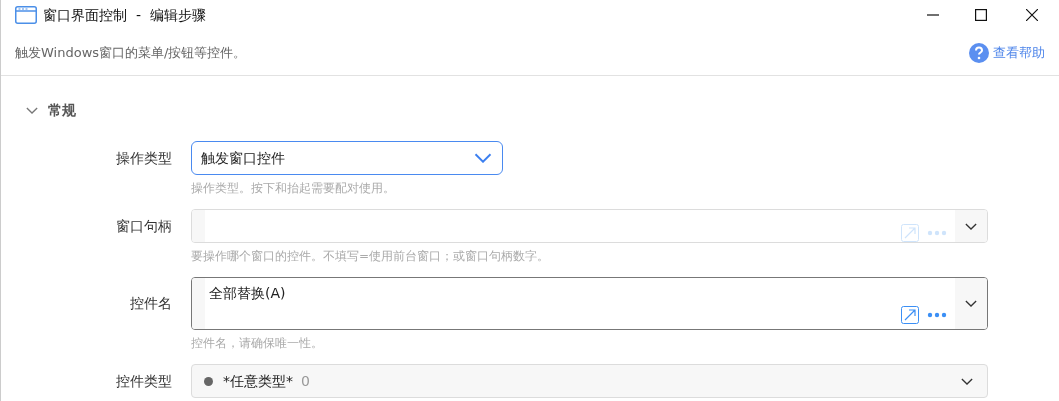 The width and height of the screenshot is (1059, 401). Describe the element at coordinates (144, 226) in the screenshot. I see `field-label: 窗口句柄` at that location.